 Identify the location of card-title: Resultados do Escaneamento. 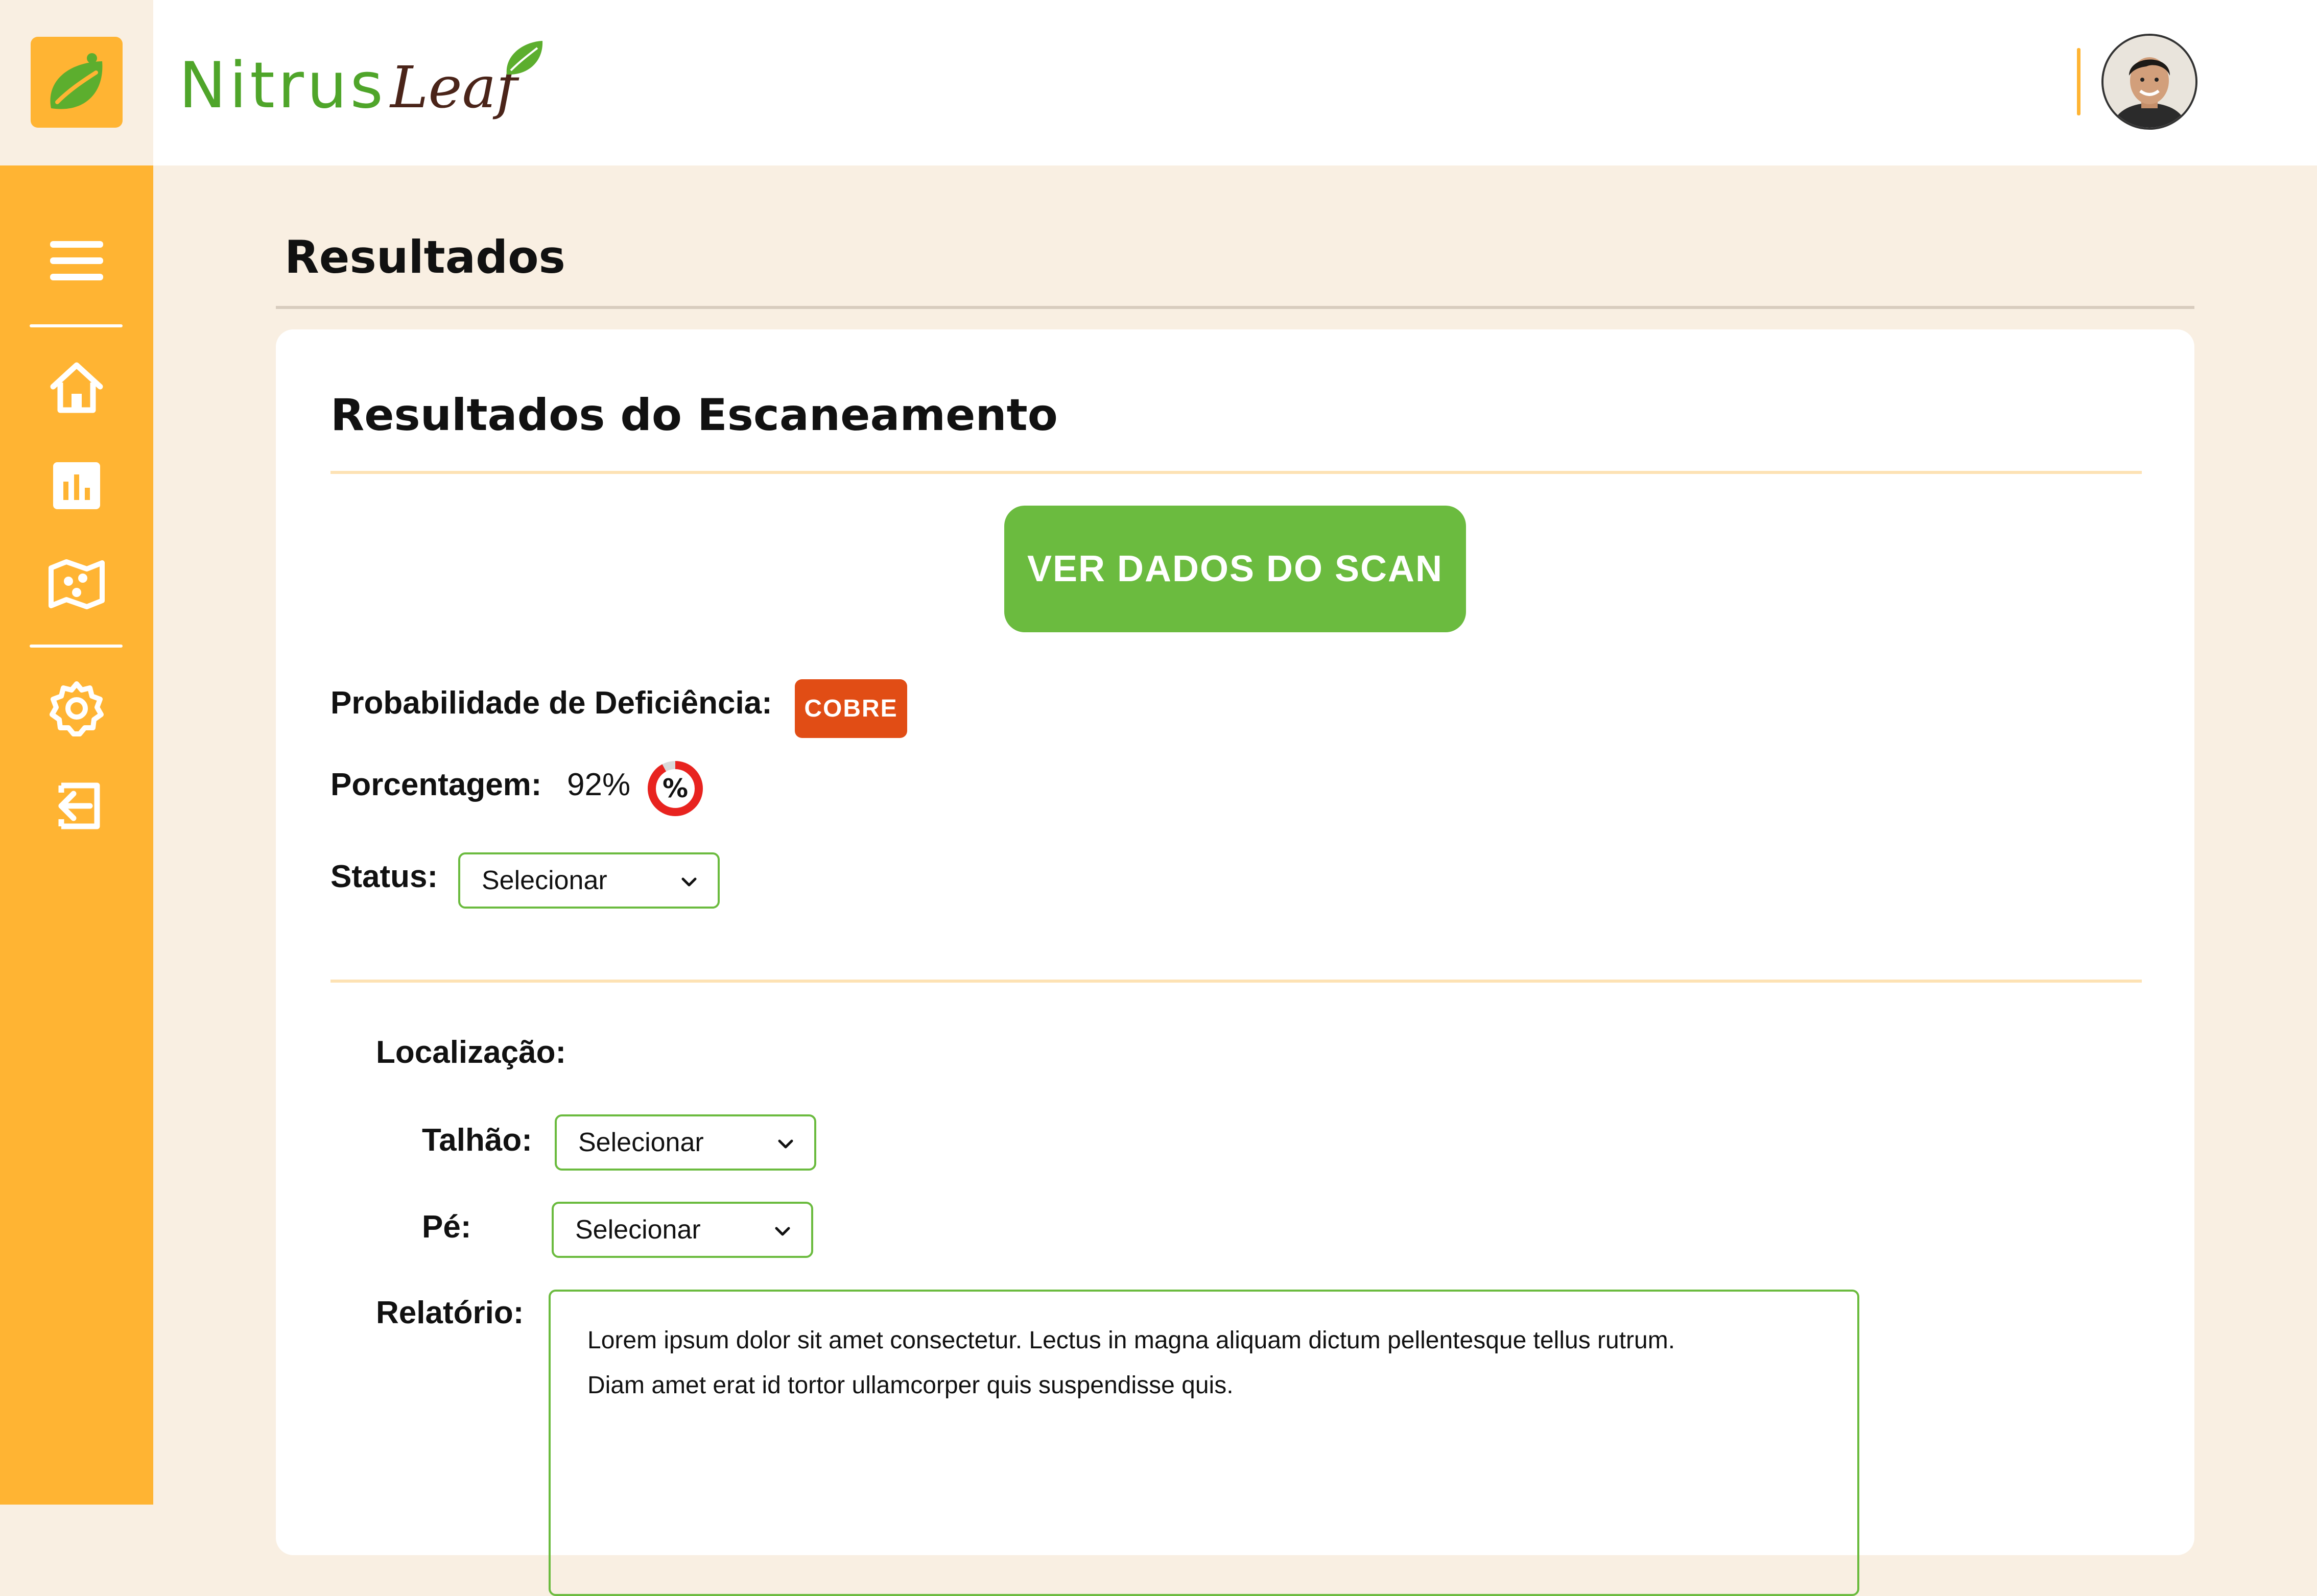
(694, 415).